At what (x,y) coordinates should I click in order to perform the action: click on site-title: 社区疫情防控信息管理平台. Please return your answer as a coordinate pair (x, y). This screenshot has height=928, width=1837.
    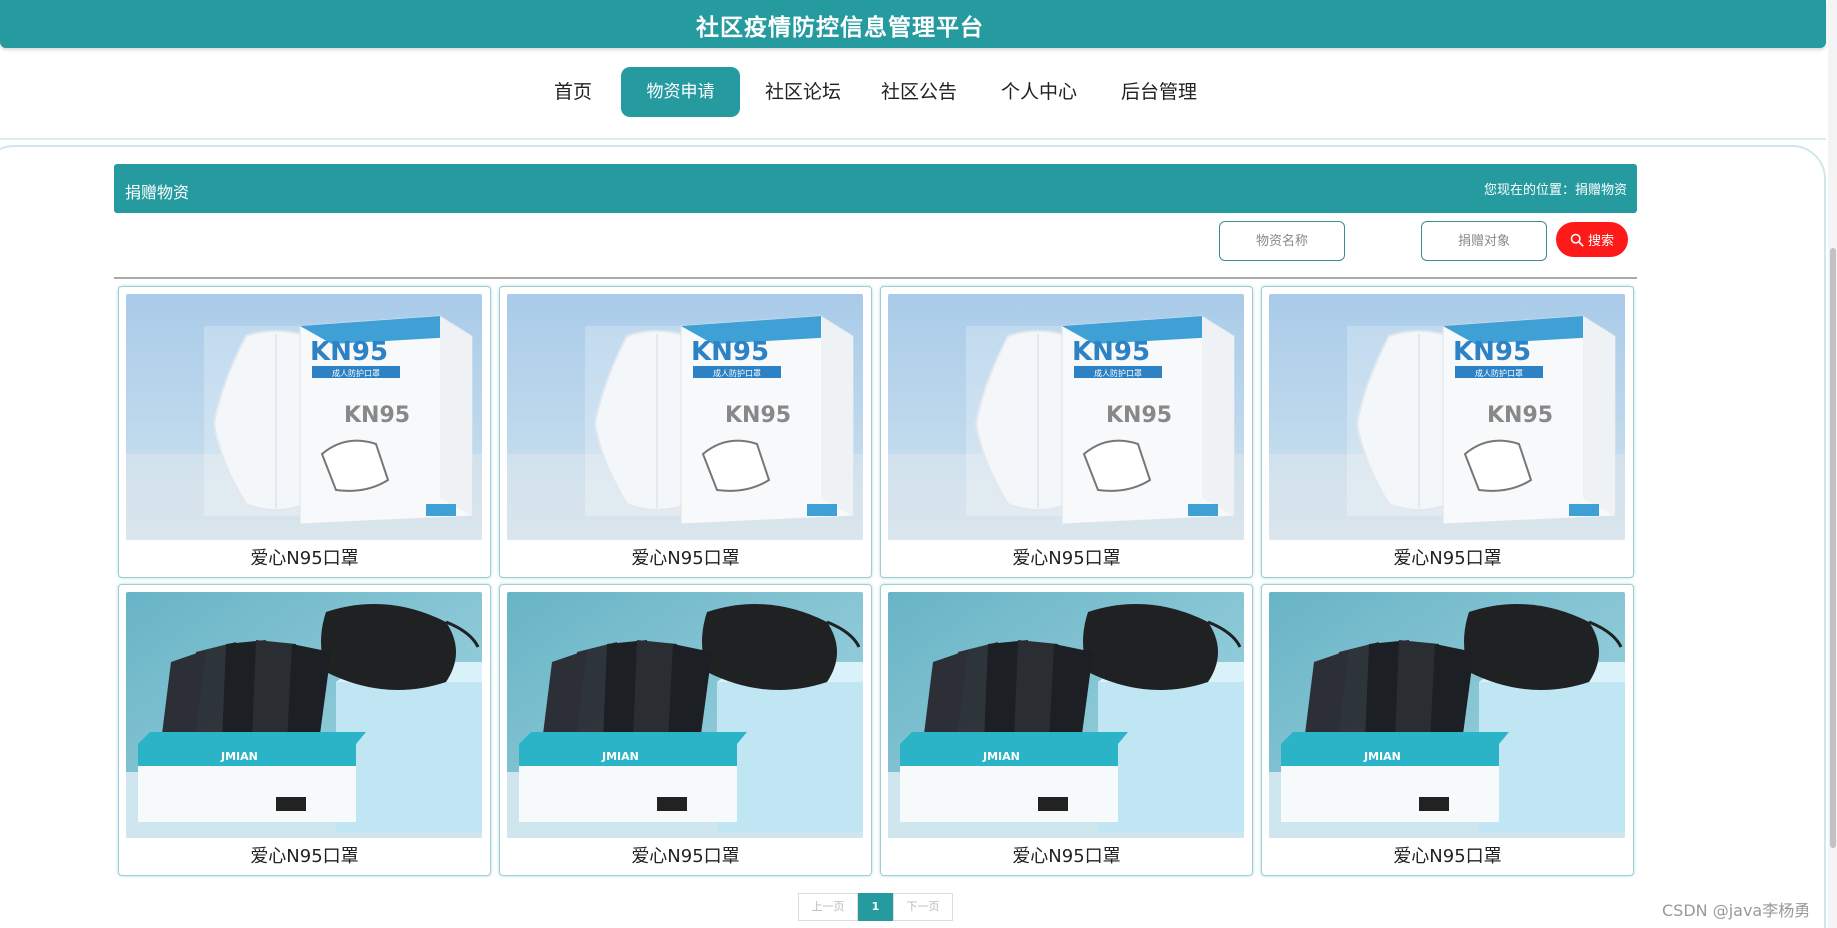
    Looking at the image, I should click on (840, 28).